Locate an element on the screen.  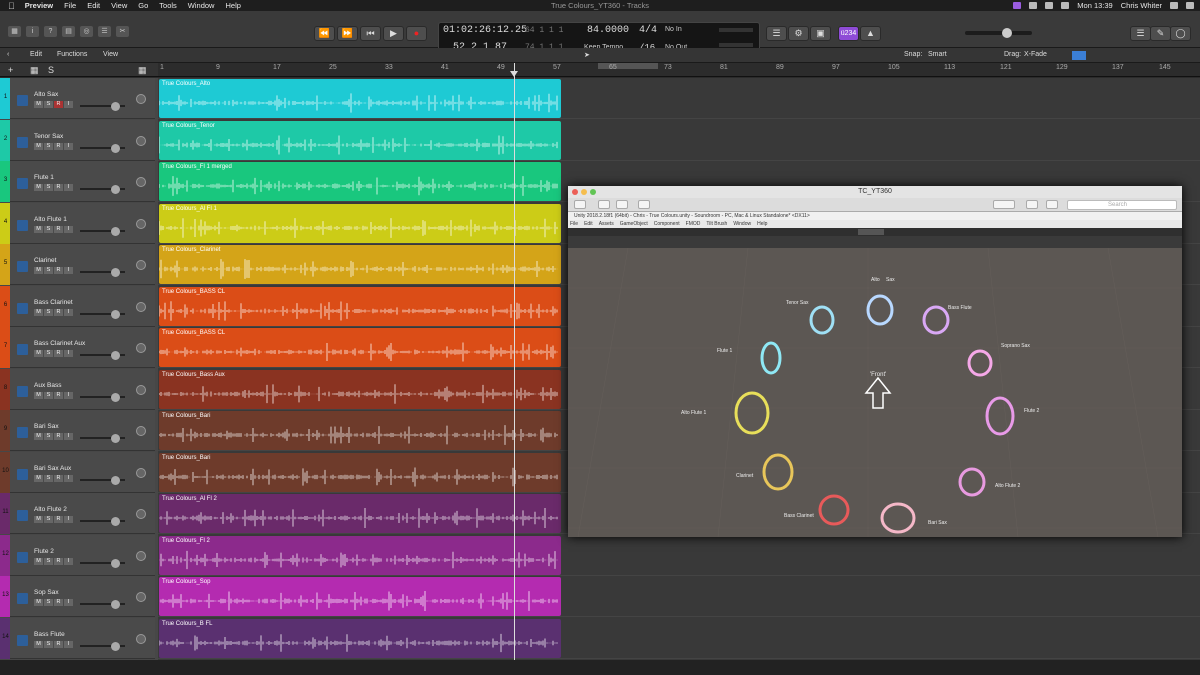
menu-app: Preview is located at coordinates (39, 5).